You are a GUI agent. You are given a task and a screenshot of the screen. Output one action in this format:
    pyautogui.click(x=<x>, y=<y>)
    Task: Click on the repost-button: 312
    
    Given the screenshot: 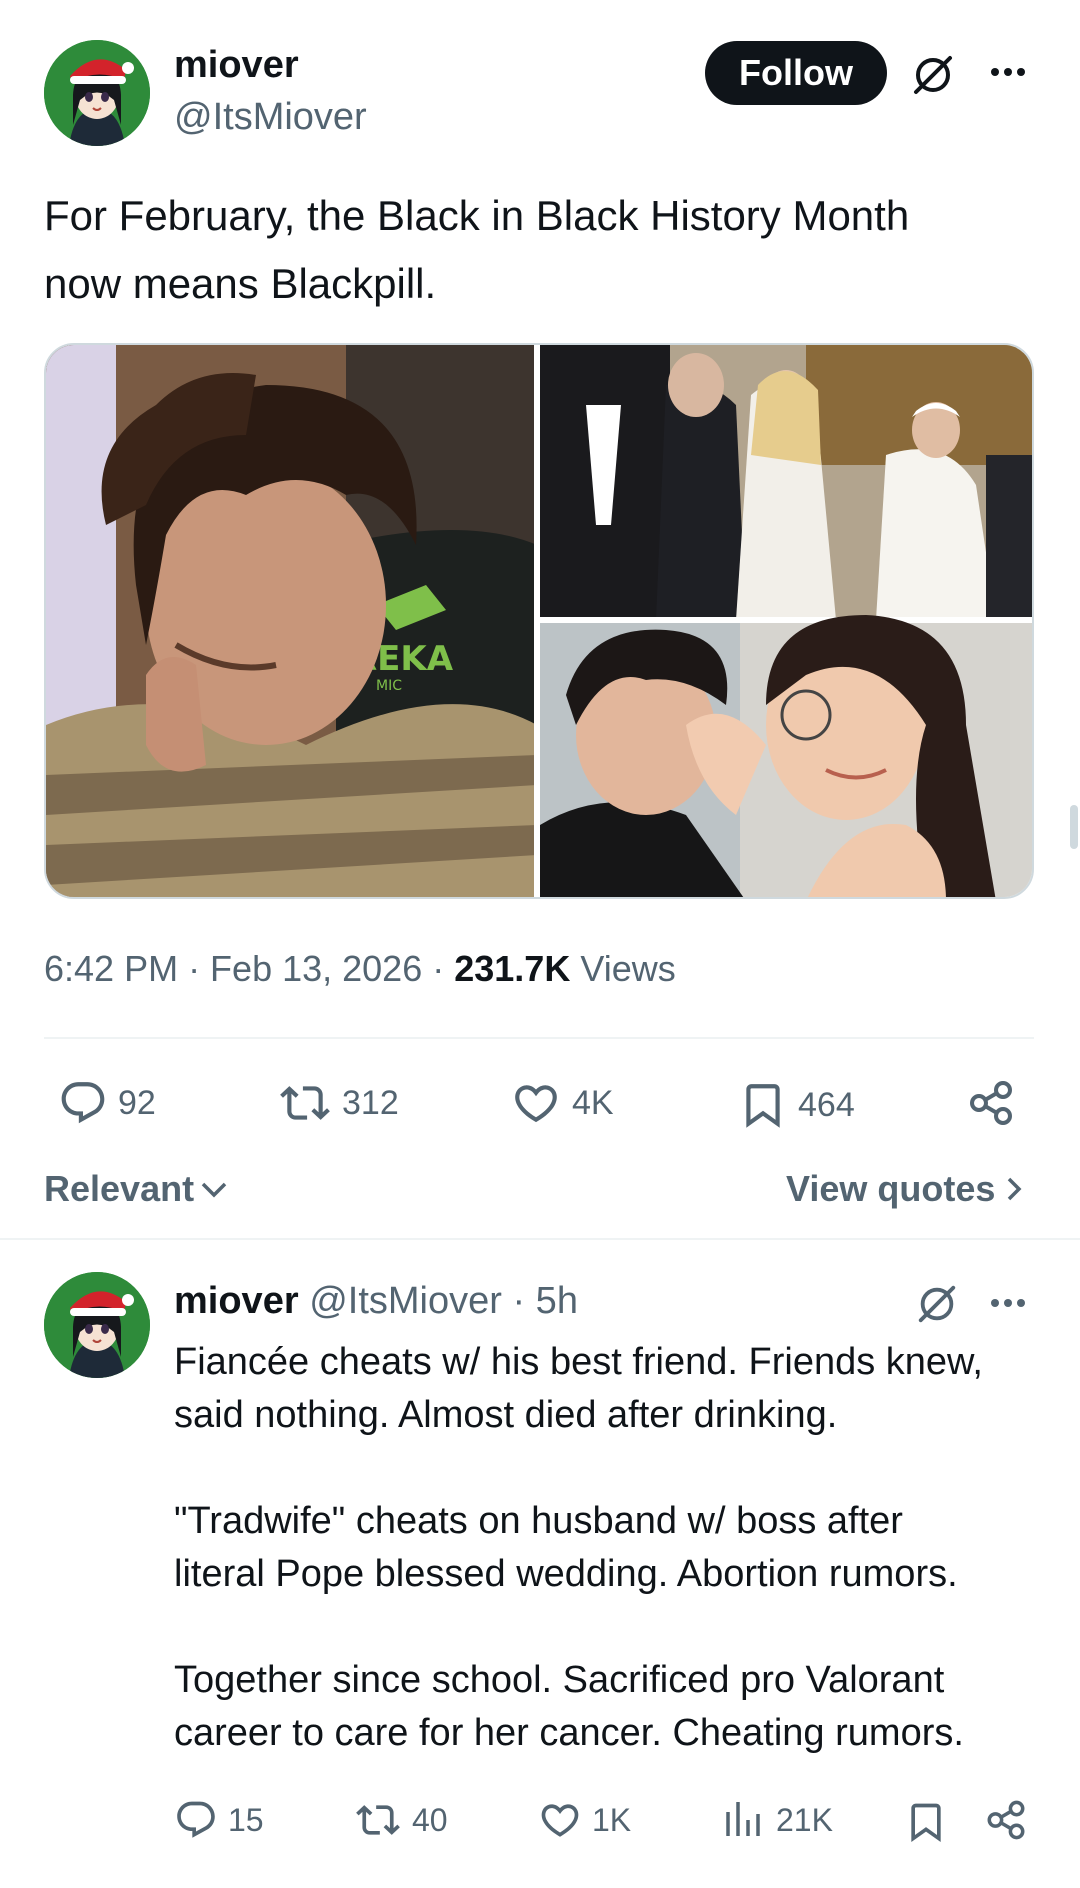 What is the action you would take?
    pyautogui.click(x=338, y=1103)
    